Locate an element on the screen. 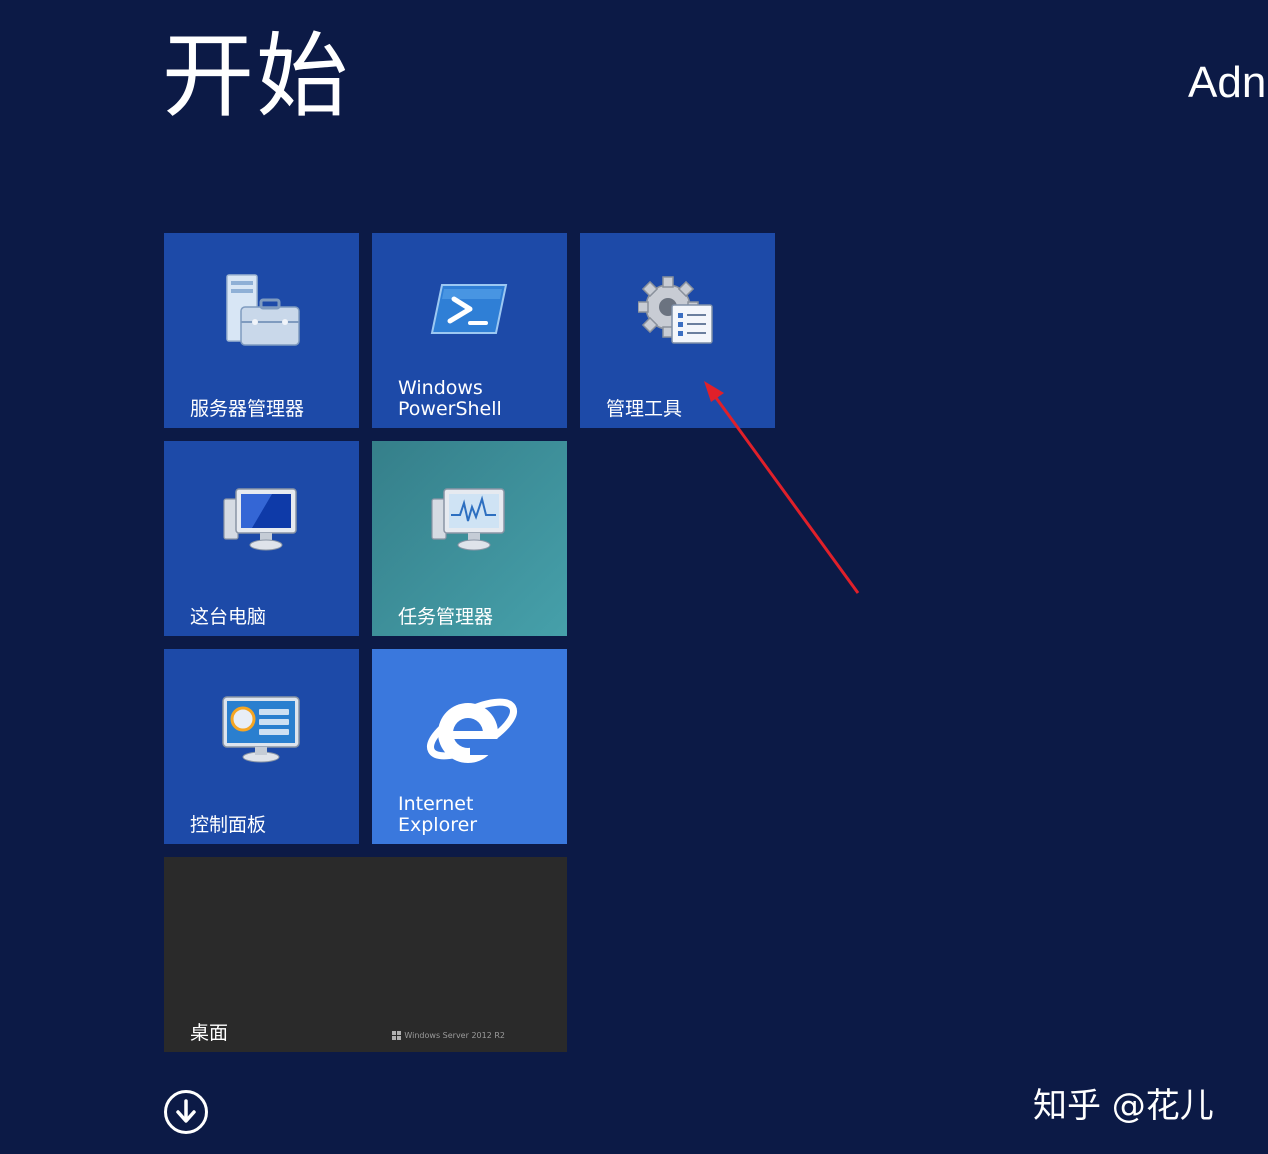  start-title: 开始 is located at coordinates (256, 76).